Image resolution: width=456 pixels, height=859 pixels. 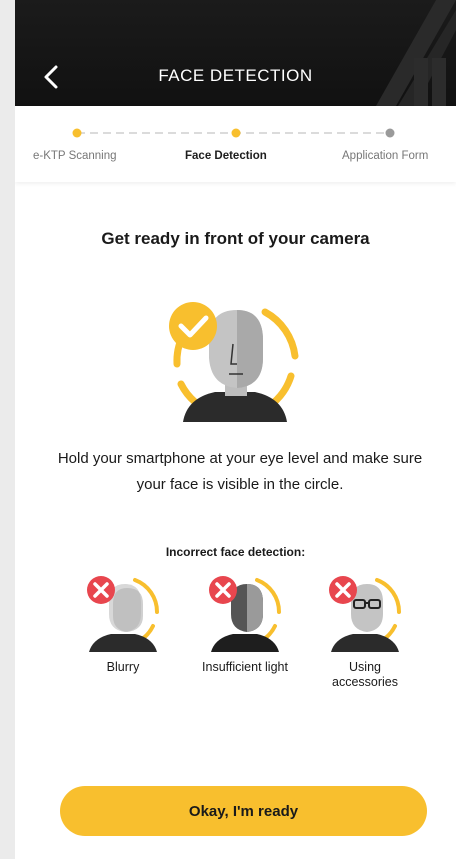 What do you see at coordinates (123, 667) in the screenshot?
I see `example-blurry-label: Blurry` at bounding box center [123, 667].